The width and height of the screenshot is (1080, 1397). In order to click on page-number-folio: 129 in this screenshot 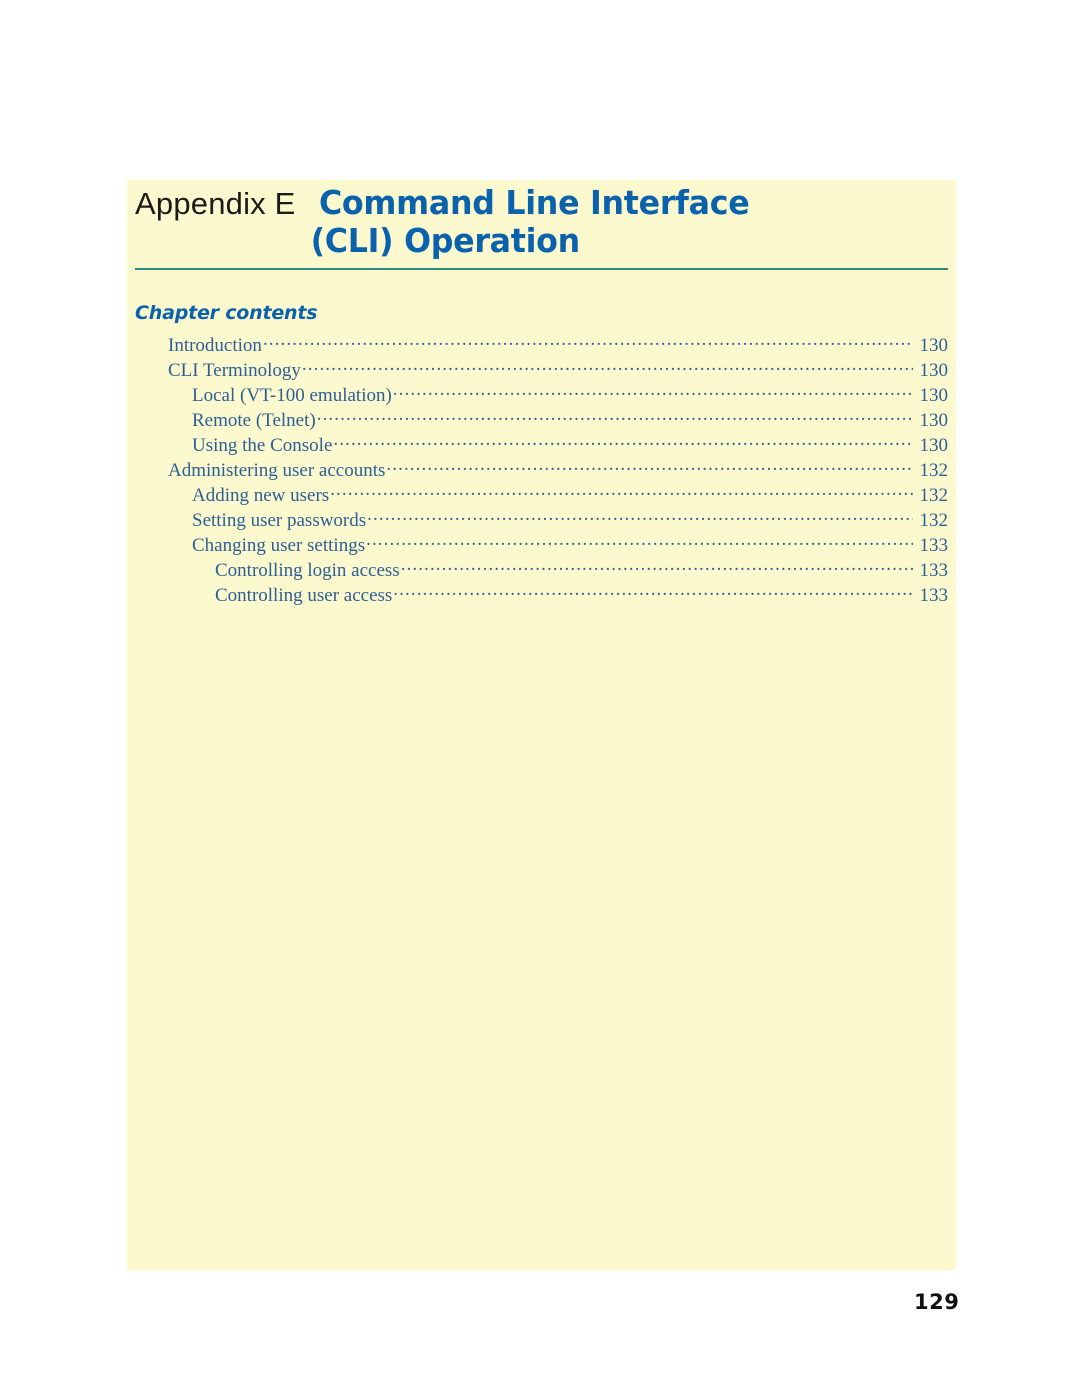, I will do `click(937, 1302)`.